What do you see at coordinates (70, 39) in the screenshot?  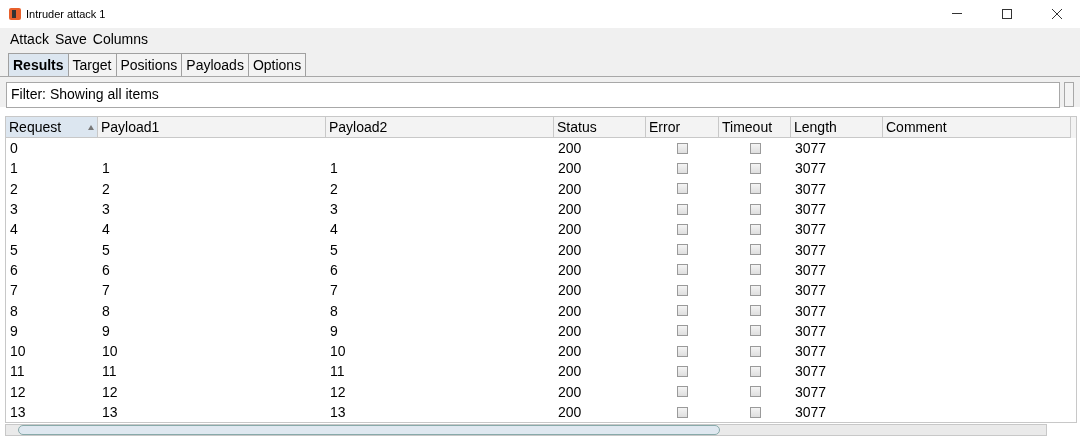 I see `menu-item: Save` at bounding box center [70, 39].